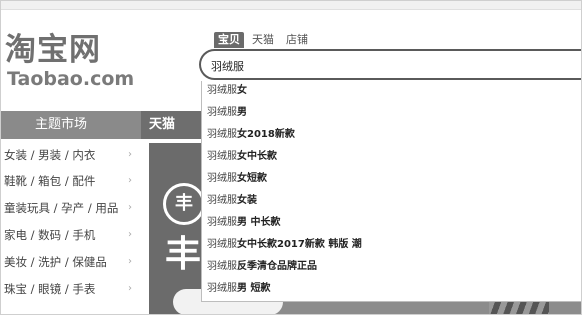 The image size is (582, 315). I want to click on suggestion-rest: 男 中长款, so click(259, 222).